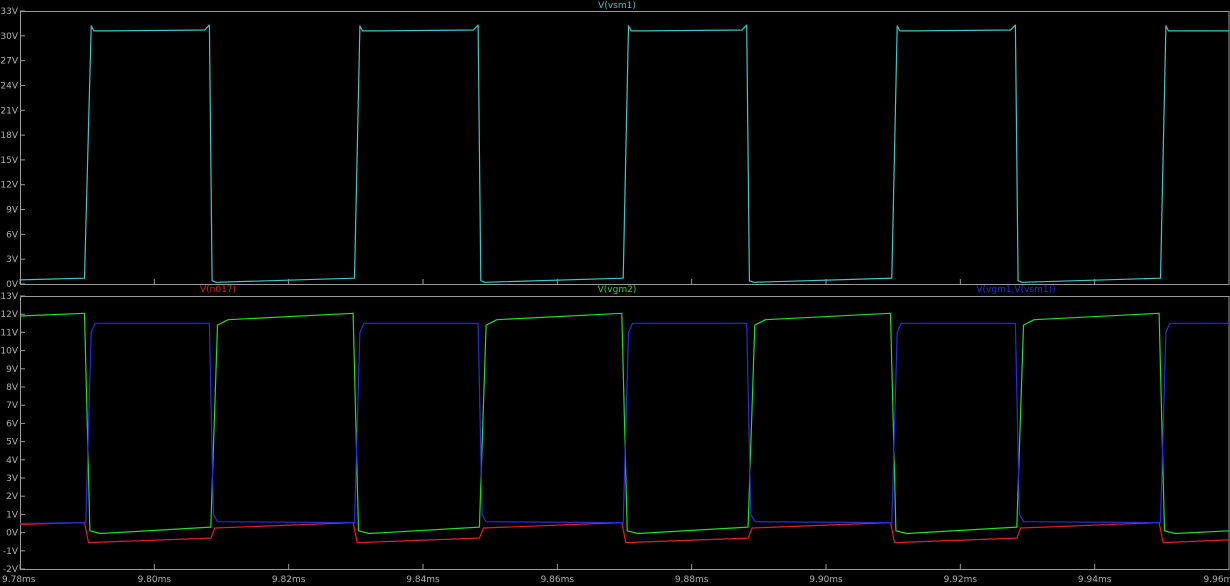  What do you see at coordinates (9, 297) in the screenshot?
I see `y-tick-label: 13V` at bounding box center [9, 297].